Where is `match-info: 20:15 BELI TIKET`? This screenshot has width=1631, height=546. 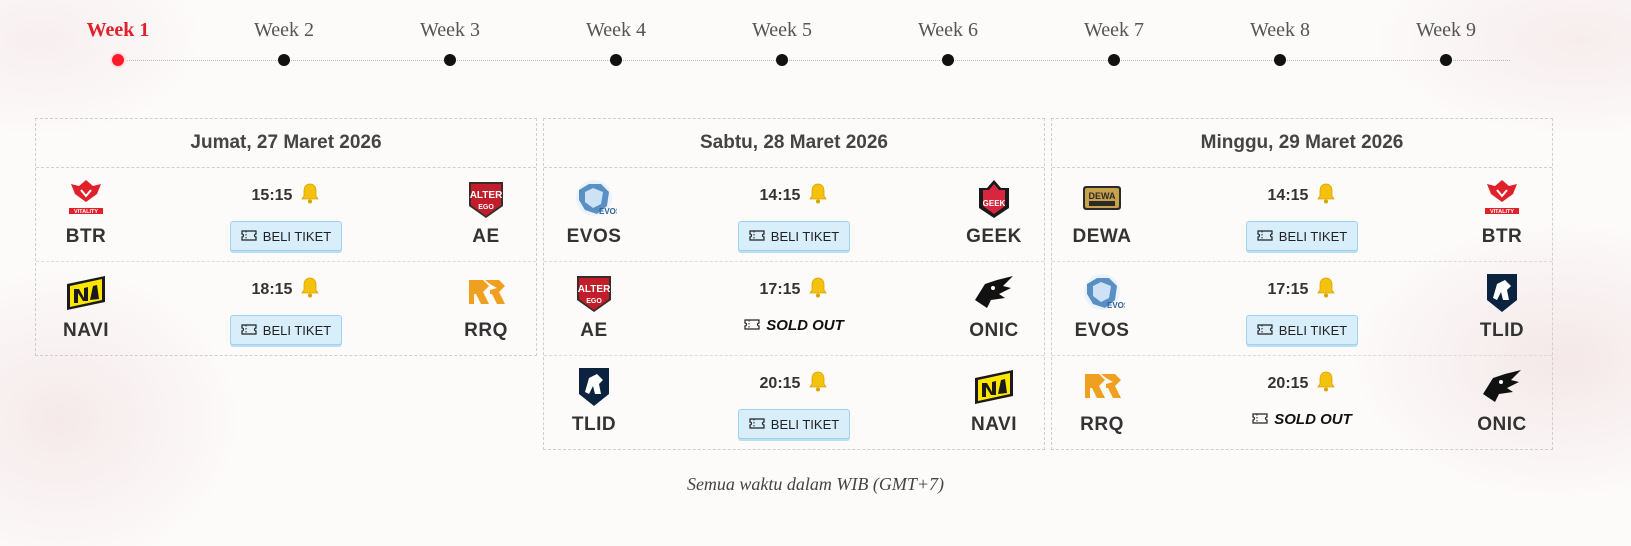
match-info: 20:15 BELI TIKET is located at coordinates (794, 404).